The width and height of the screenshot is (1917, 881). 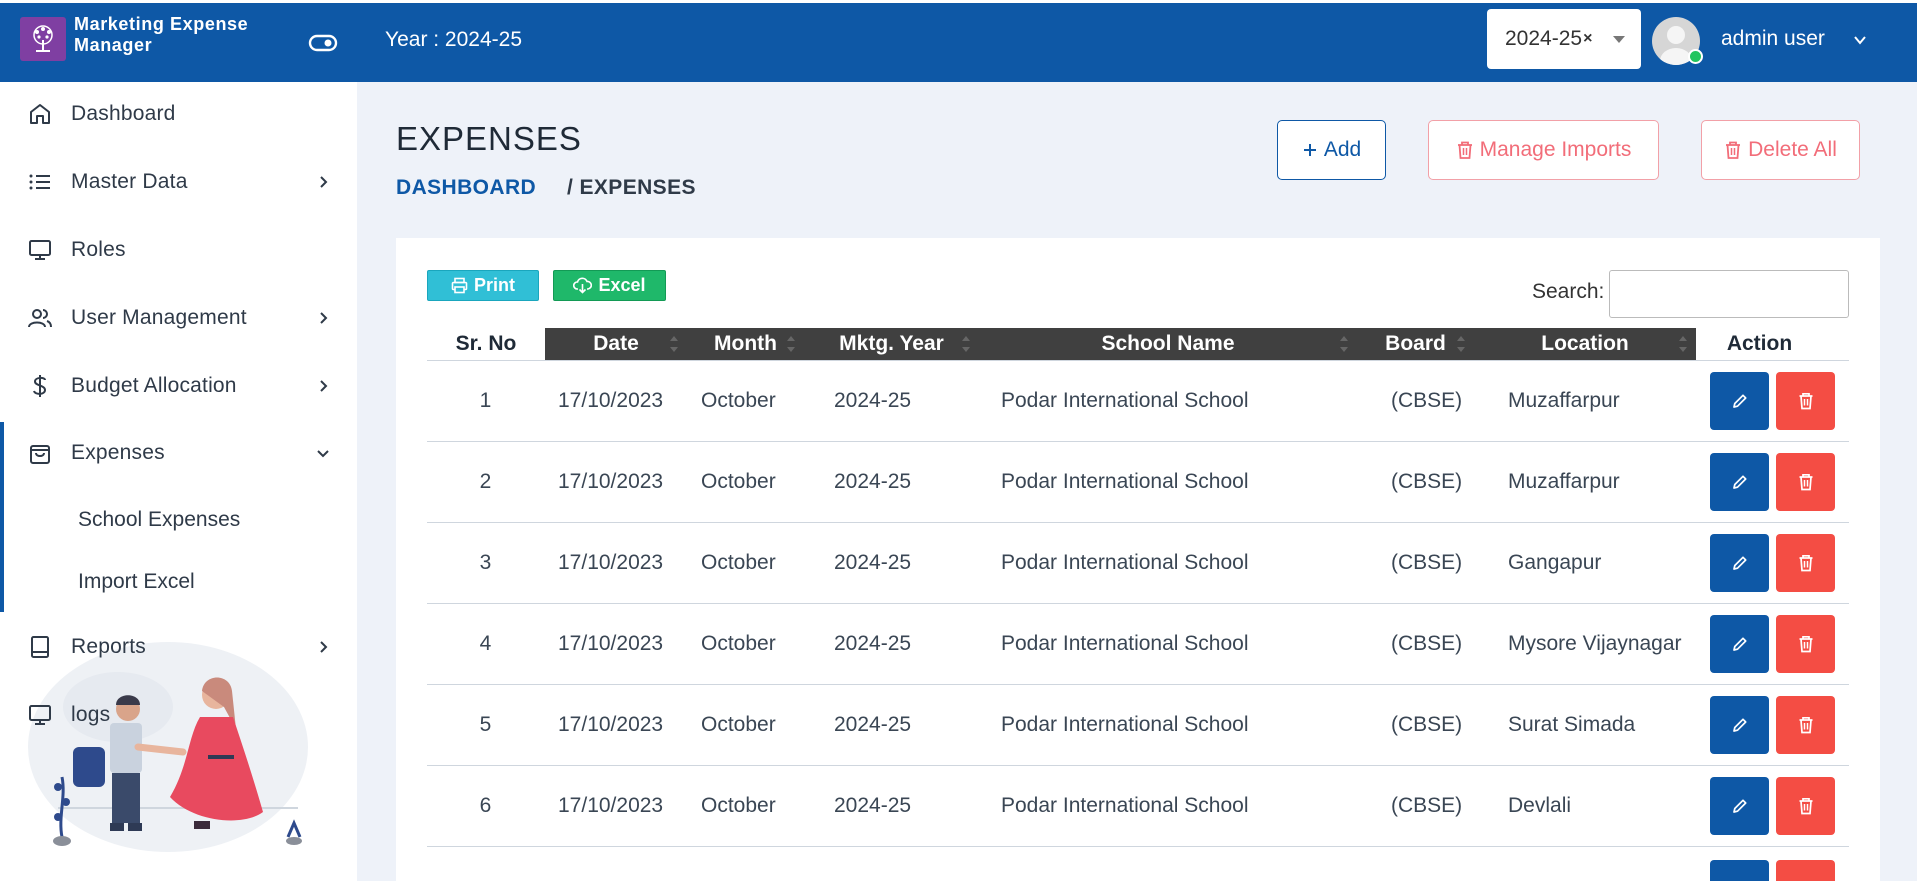 I want to click on column-header-school-name: School Name, so click(x=1168, y=344).